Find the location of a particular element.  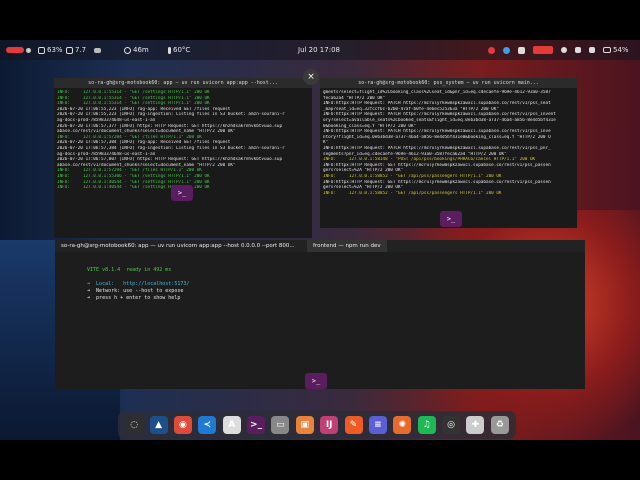

top-panel: 63% 7.7 46m 60°C Jul 20 17:08 54% is located at coordinates (320, 50).